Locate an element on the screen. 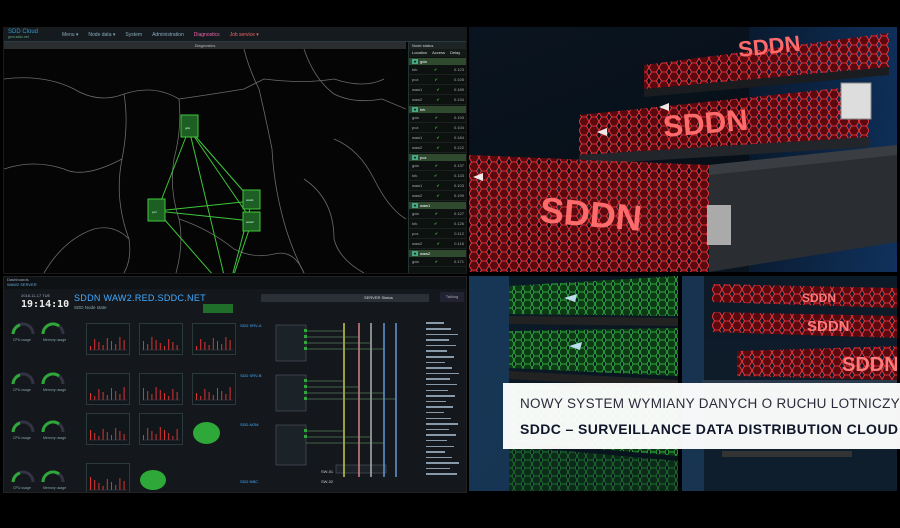 Image resolution: width=900 pixels, height=528 pixels. talking-button: Talking is located at coordinates (452, 297).